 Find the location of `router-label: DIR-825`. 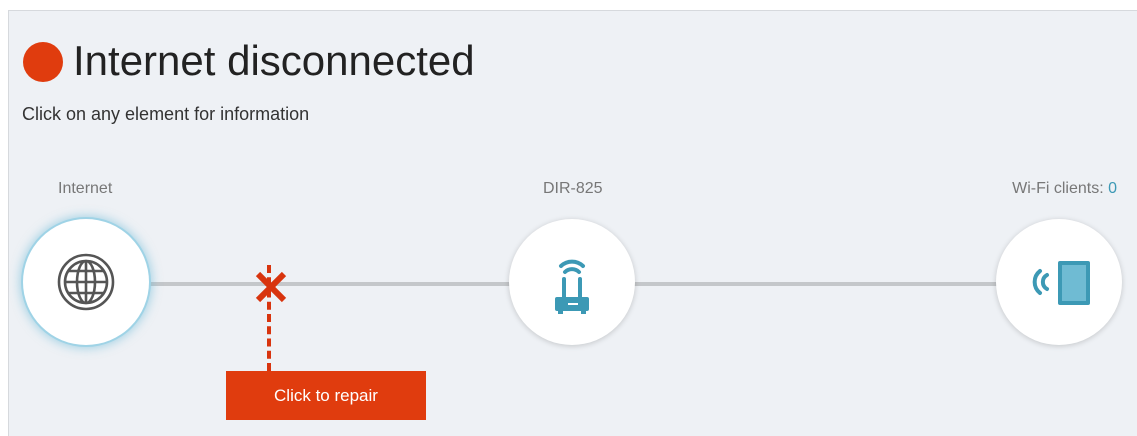

router-label: DIR-825 is located at coordinates (573, 188).